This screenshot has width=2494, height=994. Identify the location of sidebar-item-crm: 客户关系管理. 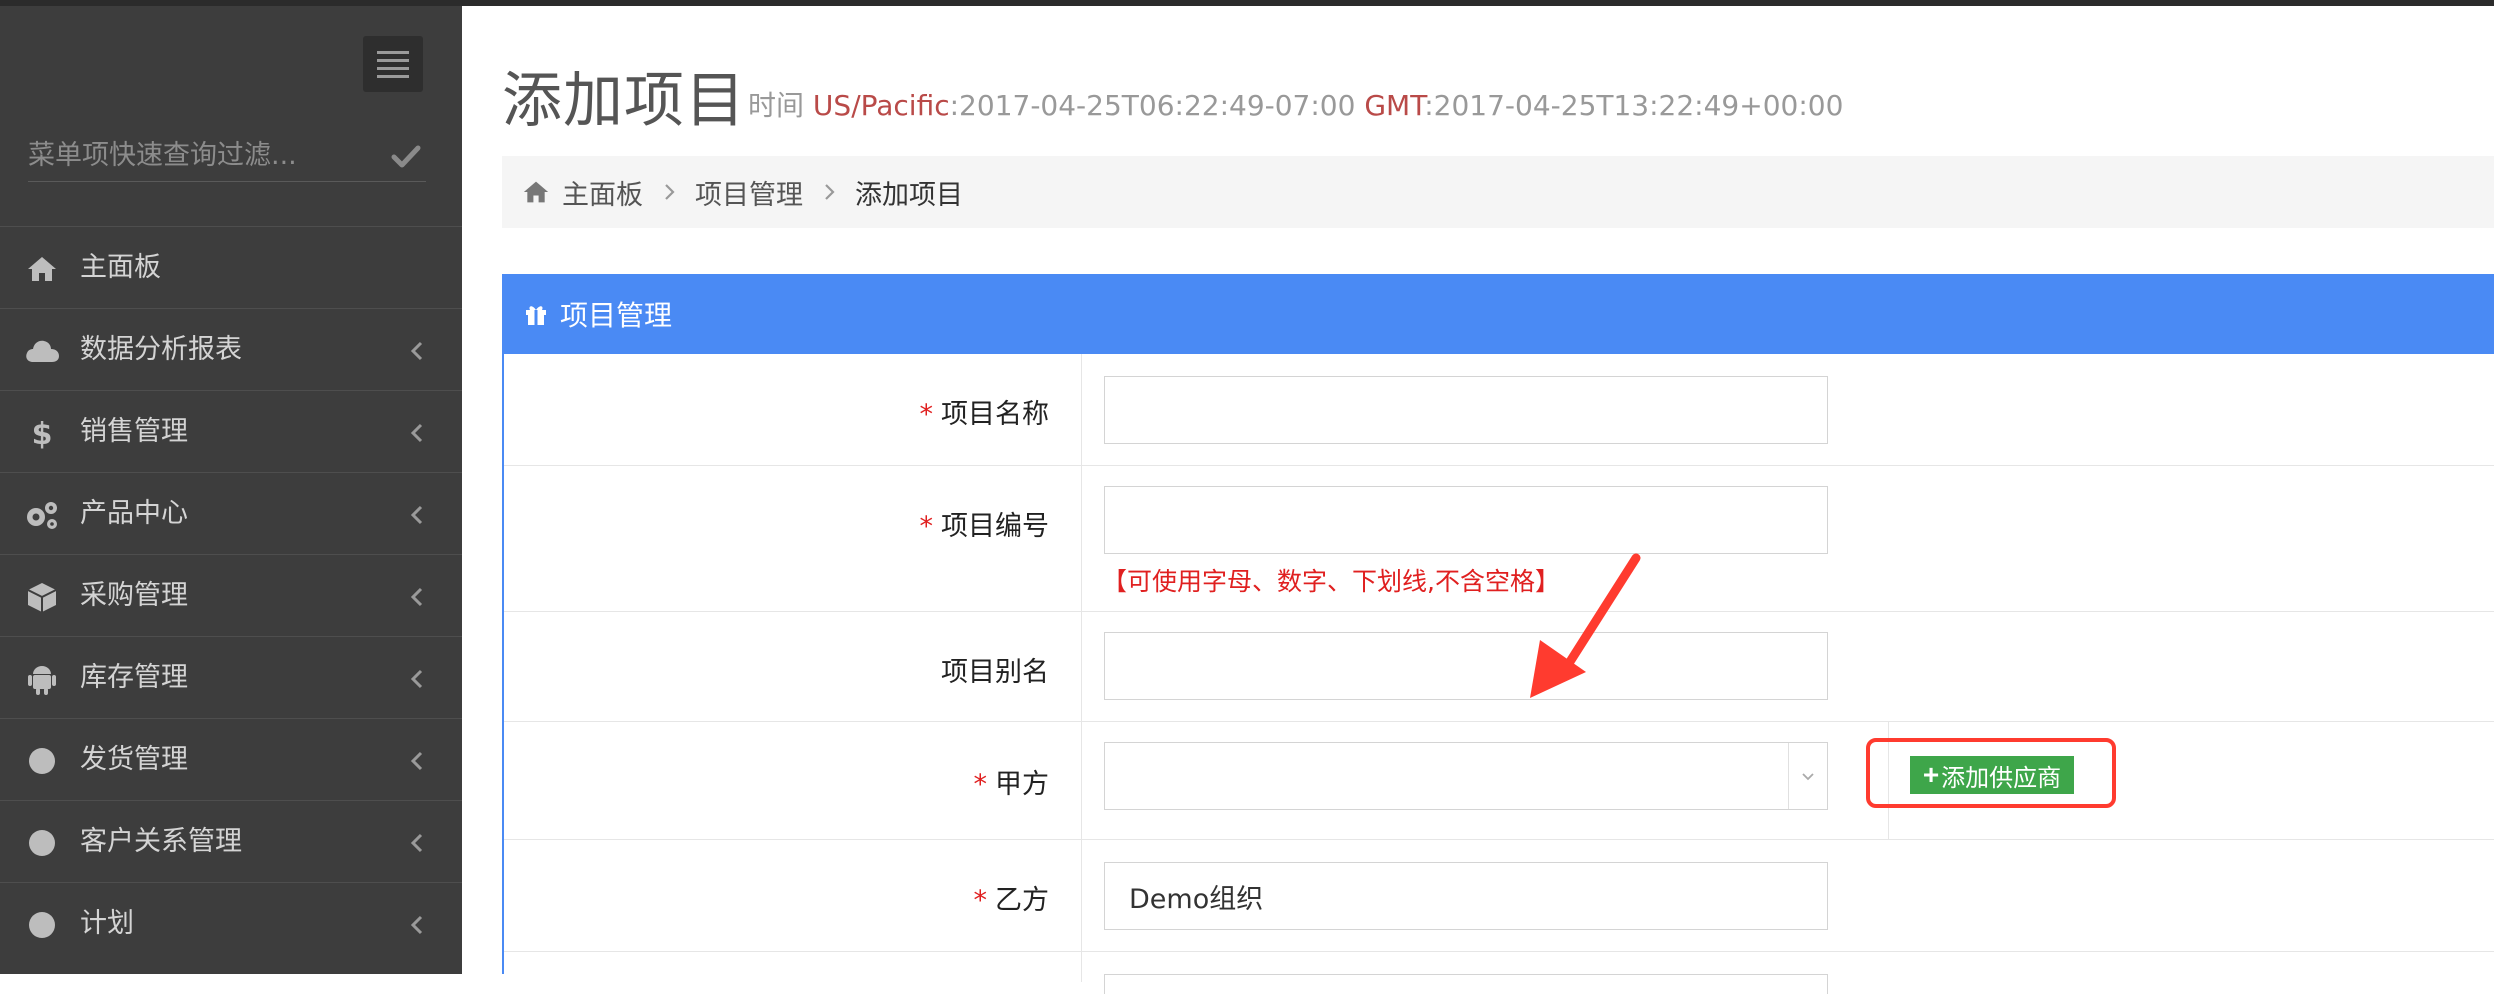
(231, 841).